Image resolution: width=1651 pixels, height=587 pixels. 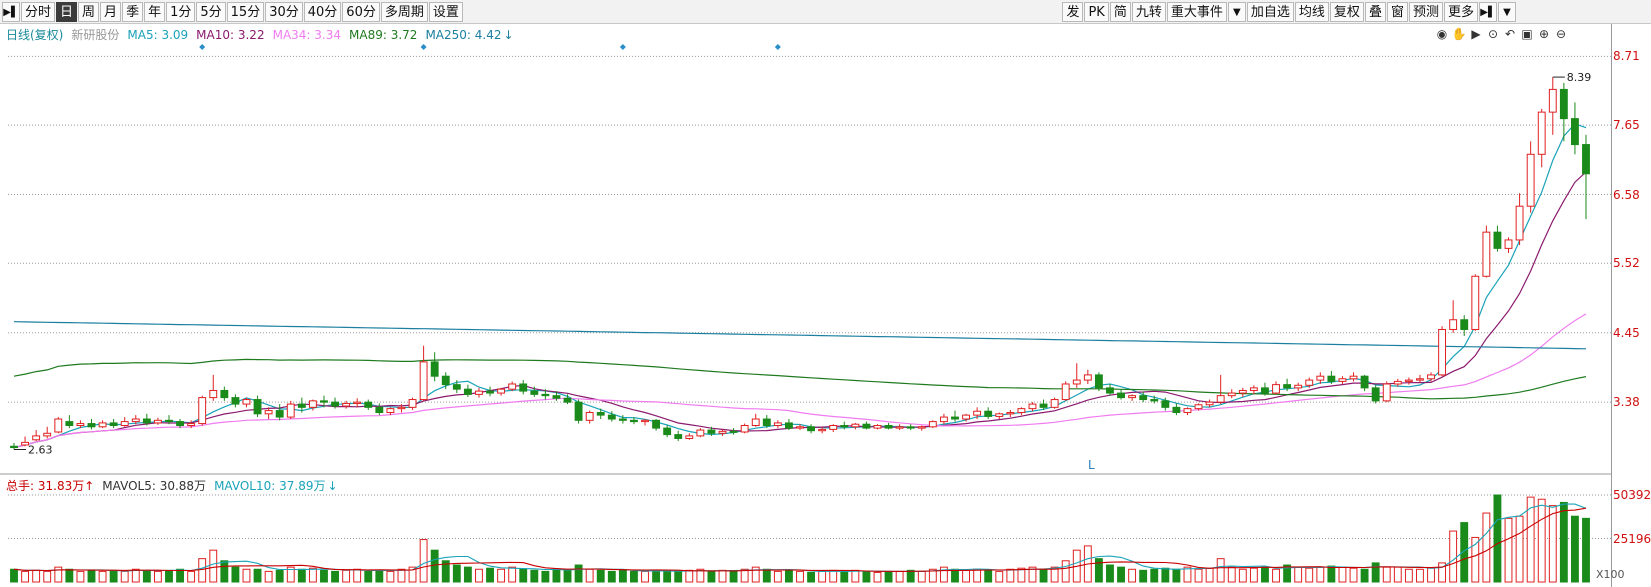 What do you see at coordinates (1632, 538) in the screenshot?
I see `volume-axis-label: 25196` at bounding box center [1632, 538].